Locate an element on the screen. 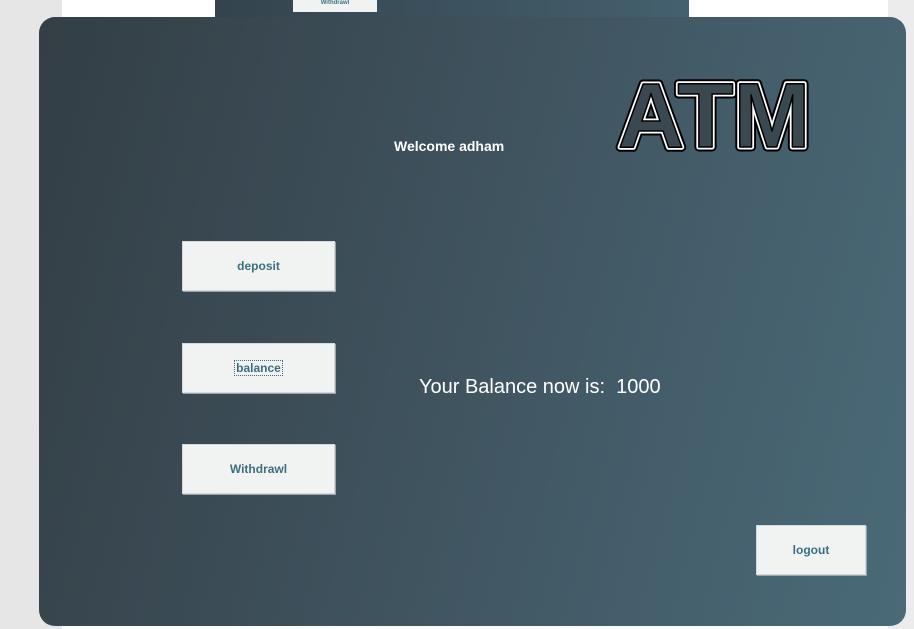 This screenshot has height=629, width=914. logout-button-label: logout is located at coordinates (811, 550).